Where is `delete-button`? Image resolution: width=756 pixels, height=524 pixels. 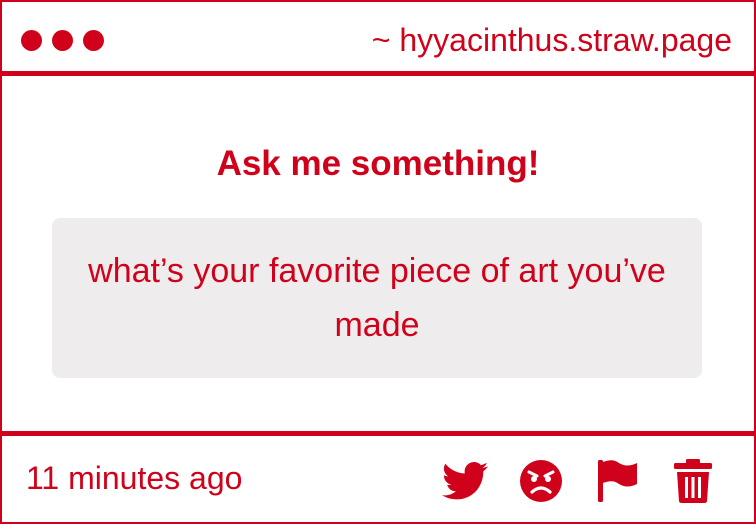 delete-button is located at coordinates (693, 481).